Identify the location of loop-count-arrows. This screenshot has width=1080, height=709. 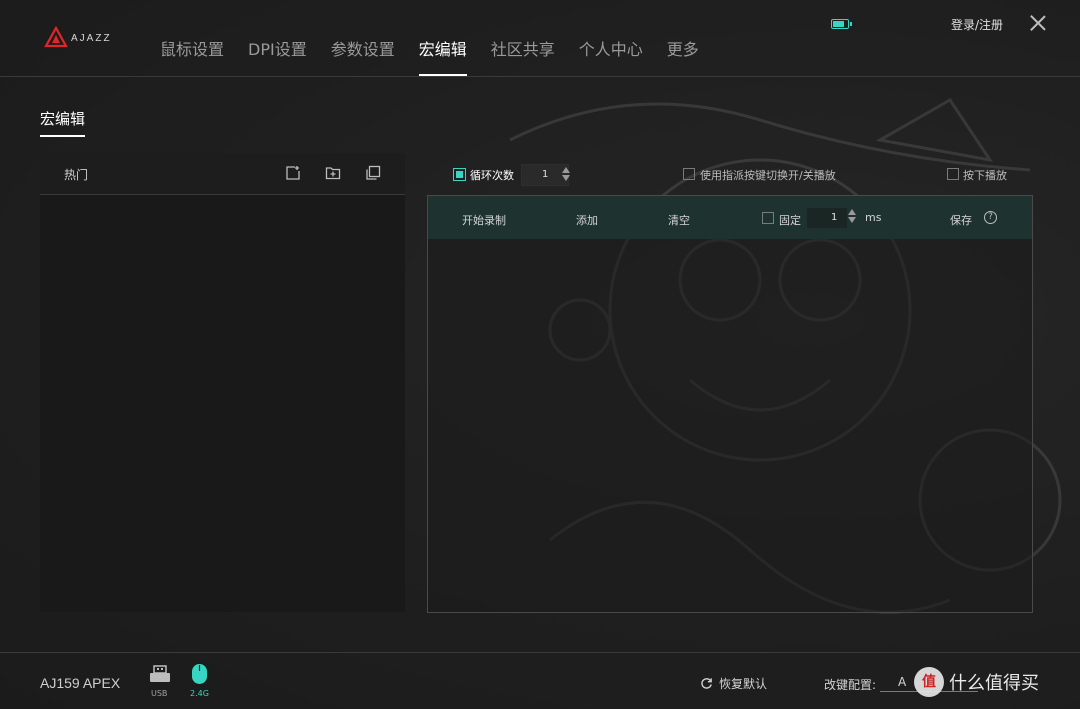
(566, 174).